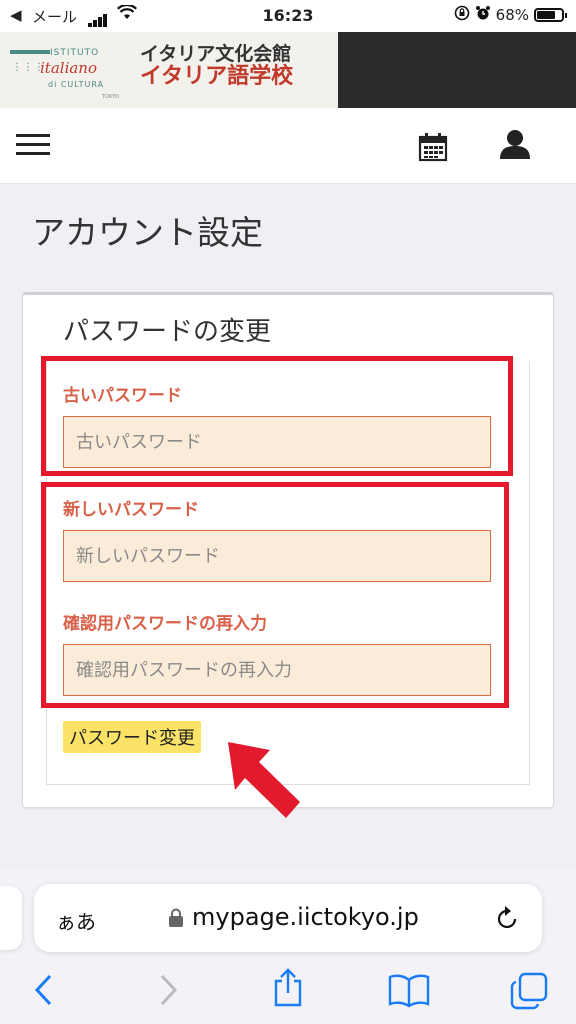 The height and width of the screenshot is (1024, 576). Describe the element at coordinates (288, 146) in the screenshot. I see `top-nav` at that location.